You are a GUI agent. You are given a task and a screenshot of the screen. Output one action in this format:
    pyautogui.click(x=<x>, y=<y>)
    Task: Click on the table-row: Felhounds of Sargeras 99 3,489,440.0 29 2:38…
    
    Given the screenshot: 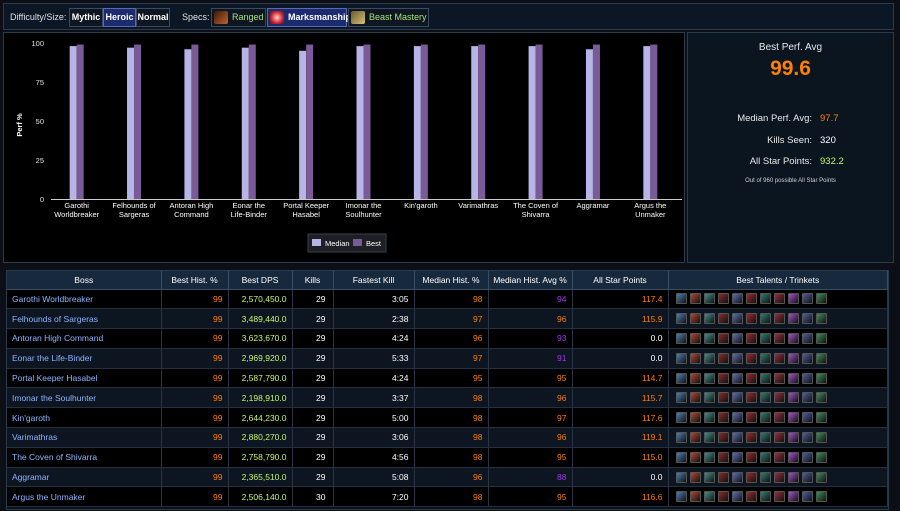 What is the action you would take?
    pyautogui.click(x=447, y=319)
    